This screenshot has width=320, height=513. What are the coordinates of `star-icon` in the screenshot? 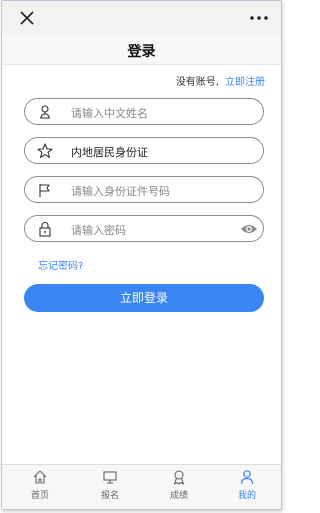 It's located at (45, 151).